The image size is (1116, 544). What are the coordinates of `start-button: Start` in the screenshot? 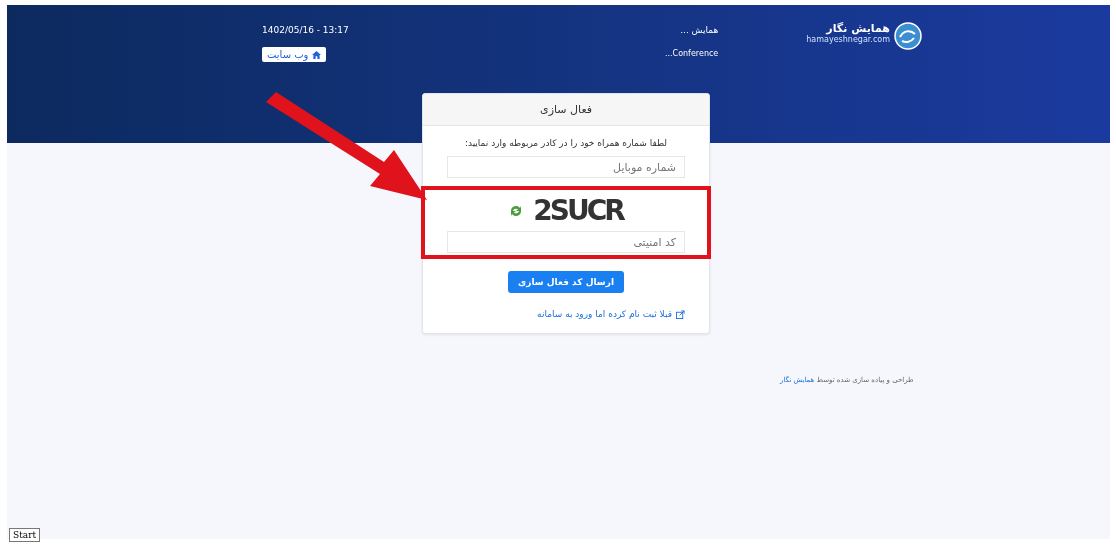 It's located at (25, 535).